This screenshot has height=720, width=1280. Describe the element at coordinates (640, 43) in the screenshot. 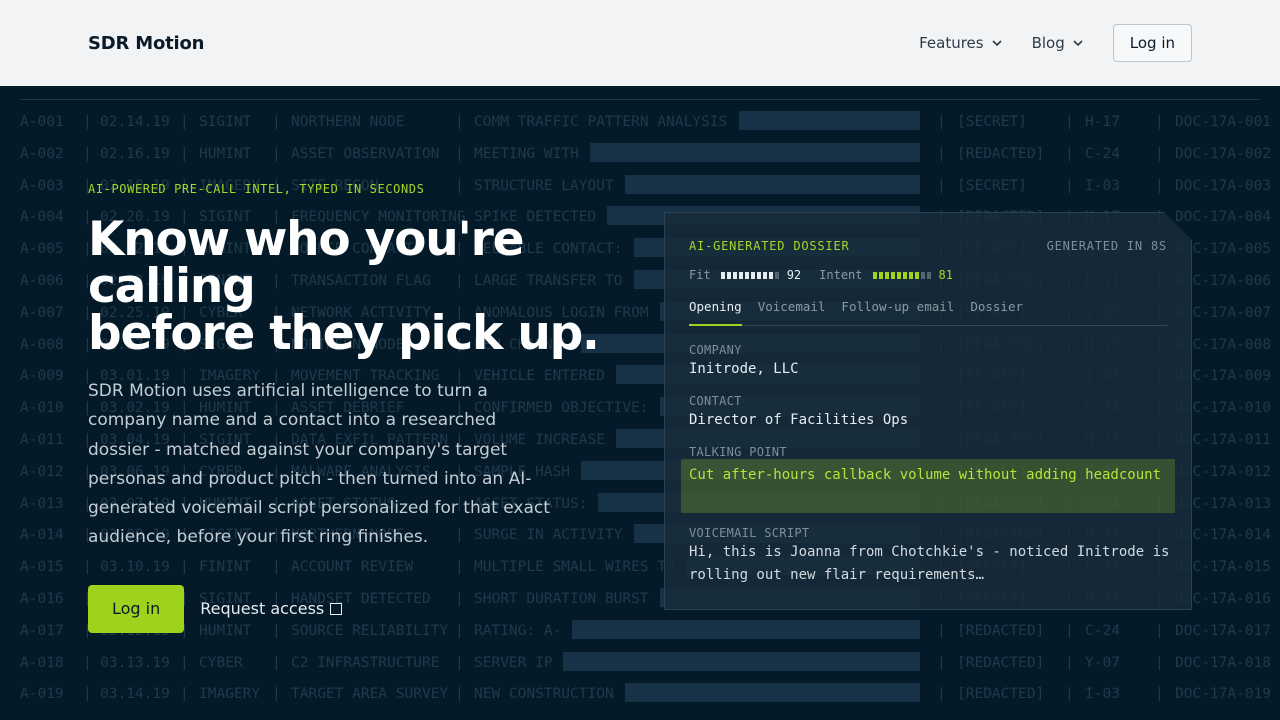

I see `top-nav: SDR Motion Features Blog Log in` at that location.